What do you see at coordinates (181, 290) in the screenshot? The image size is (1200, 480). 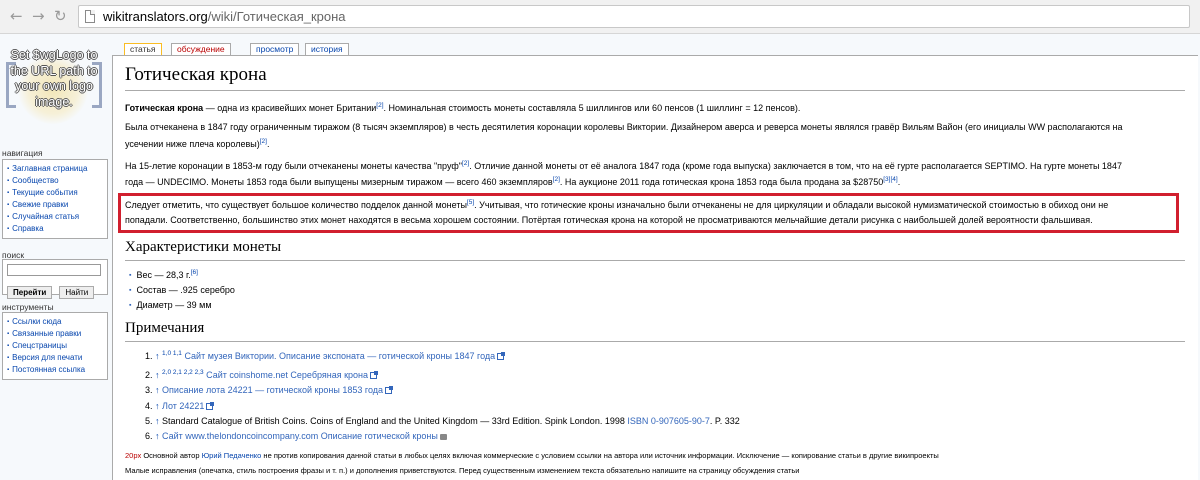 I see `list-item: Состав — .925 серебро` at bounding box center [181, 290].